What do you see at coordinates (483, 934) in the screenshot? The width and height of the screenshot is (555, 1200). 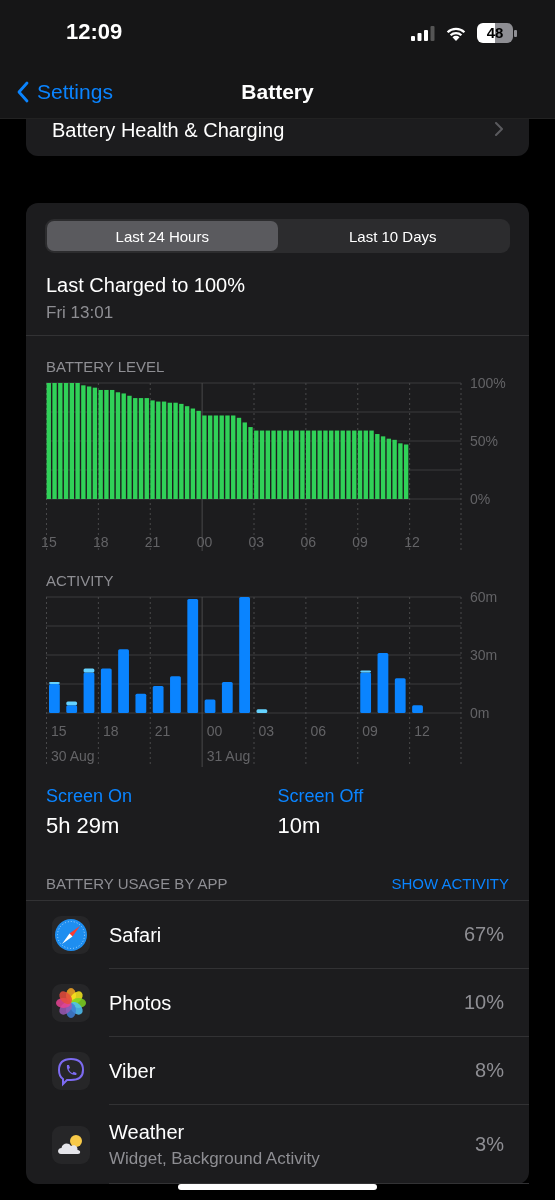 I see `usage-percent: 67%` at bounding box center [483, 934].